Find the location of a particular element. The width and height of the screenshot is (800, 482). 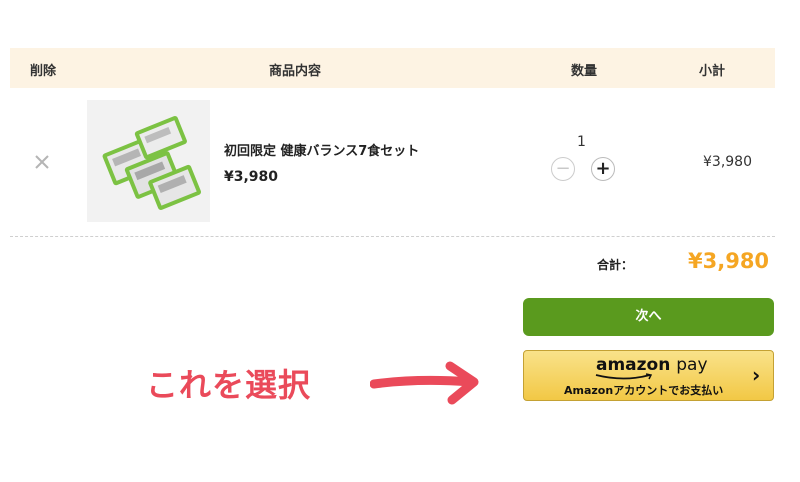

product-name: 初回限定 健康バランス7食セット is located at coordinates (321, 149).